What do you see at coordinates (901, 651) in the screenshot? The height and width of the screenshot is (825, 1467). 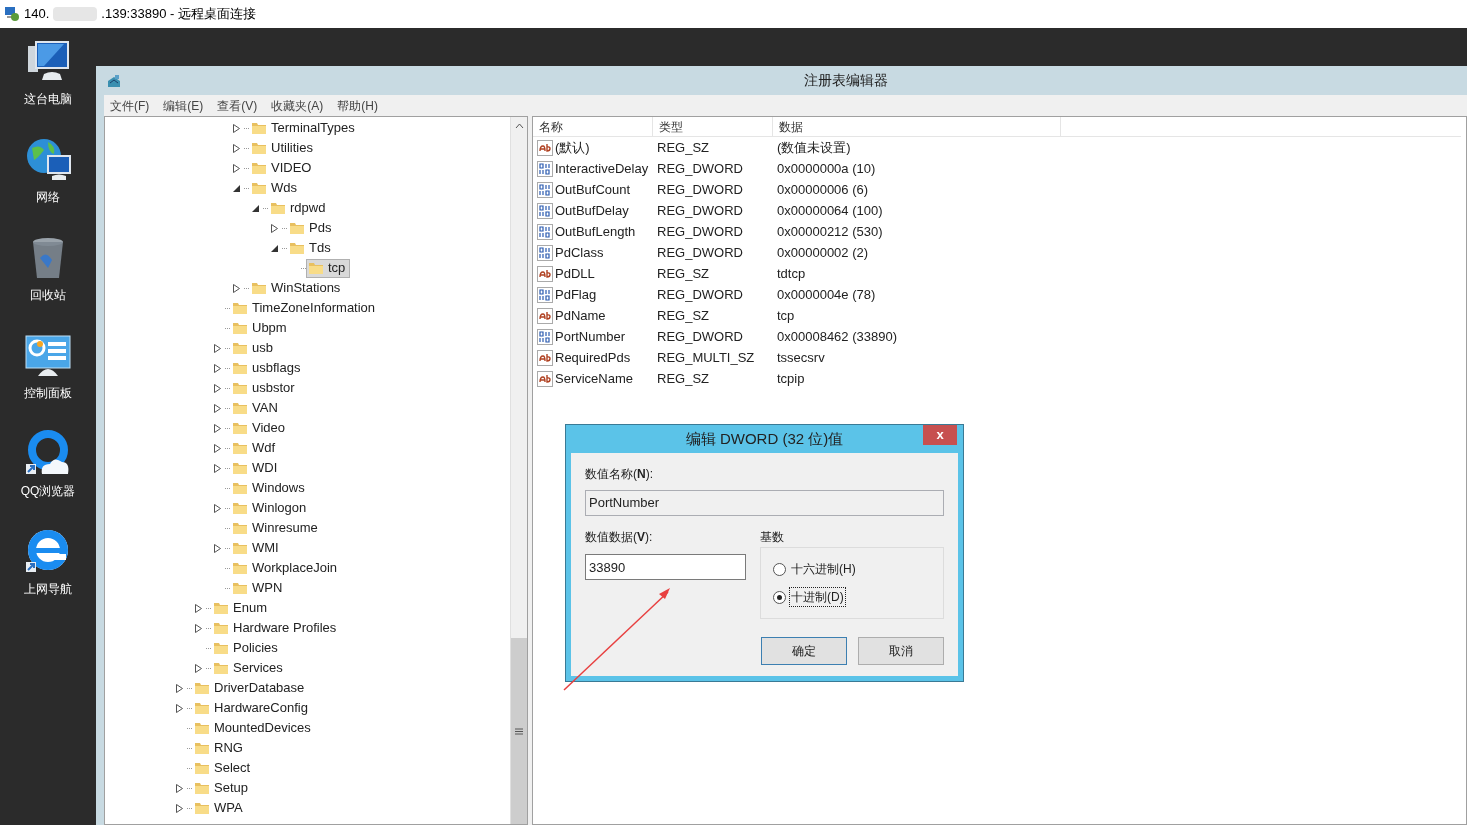 I see `dialog-button: 取消` at bounding box center [901, 651].